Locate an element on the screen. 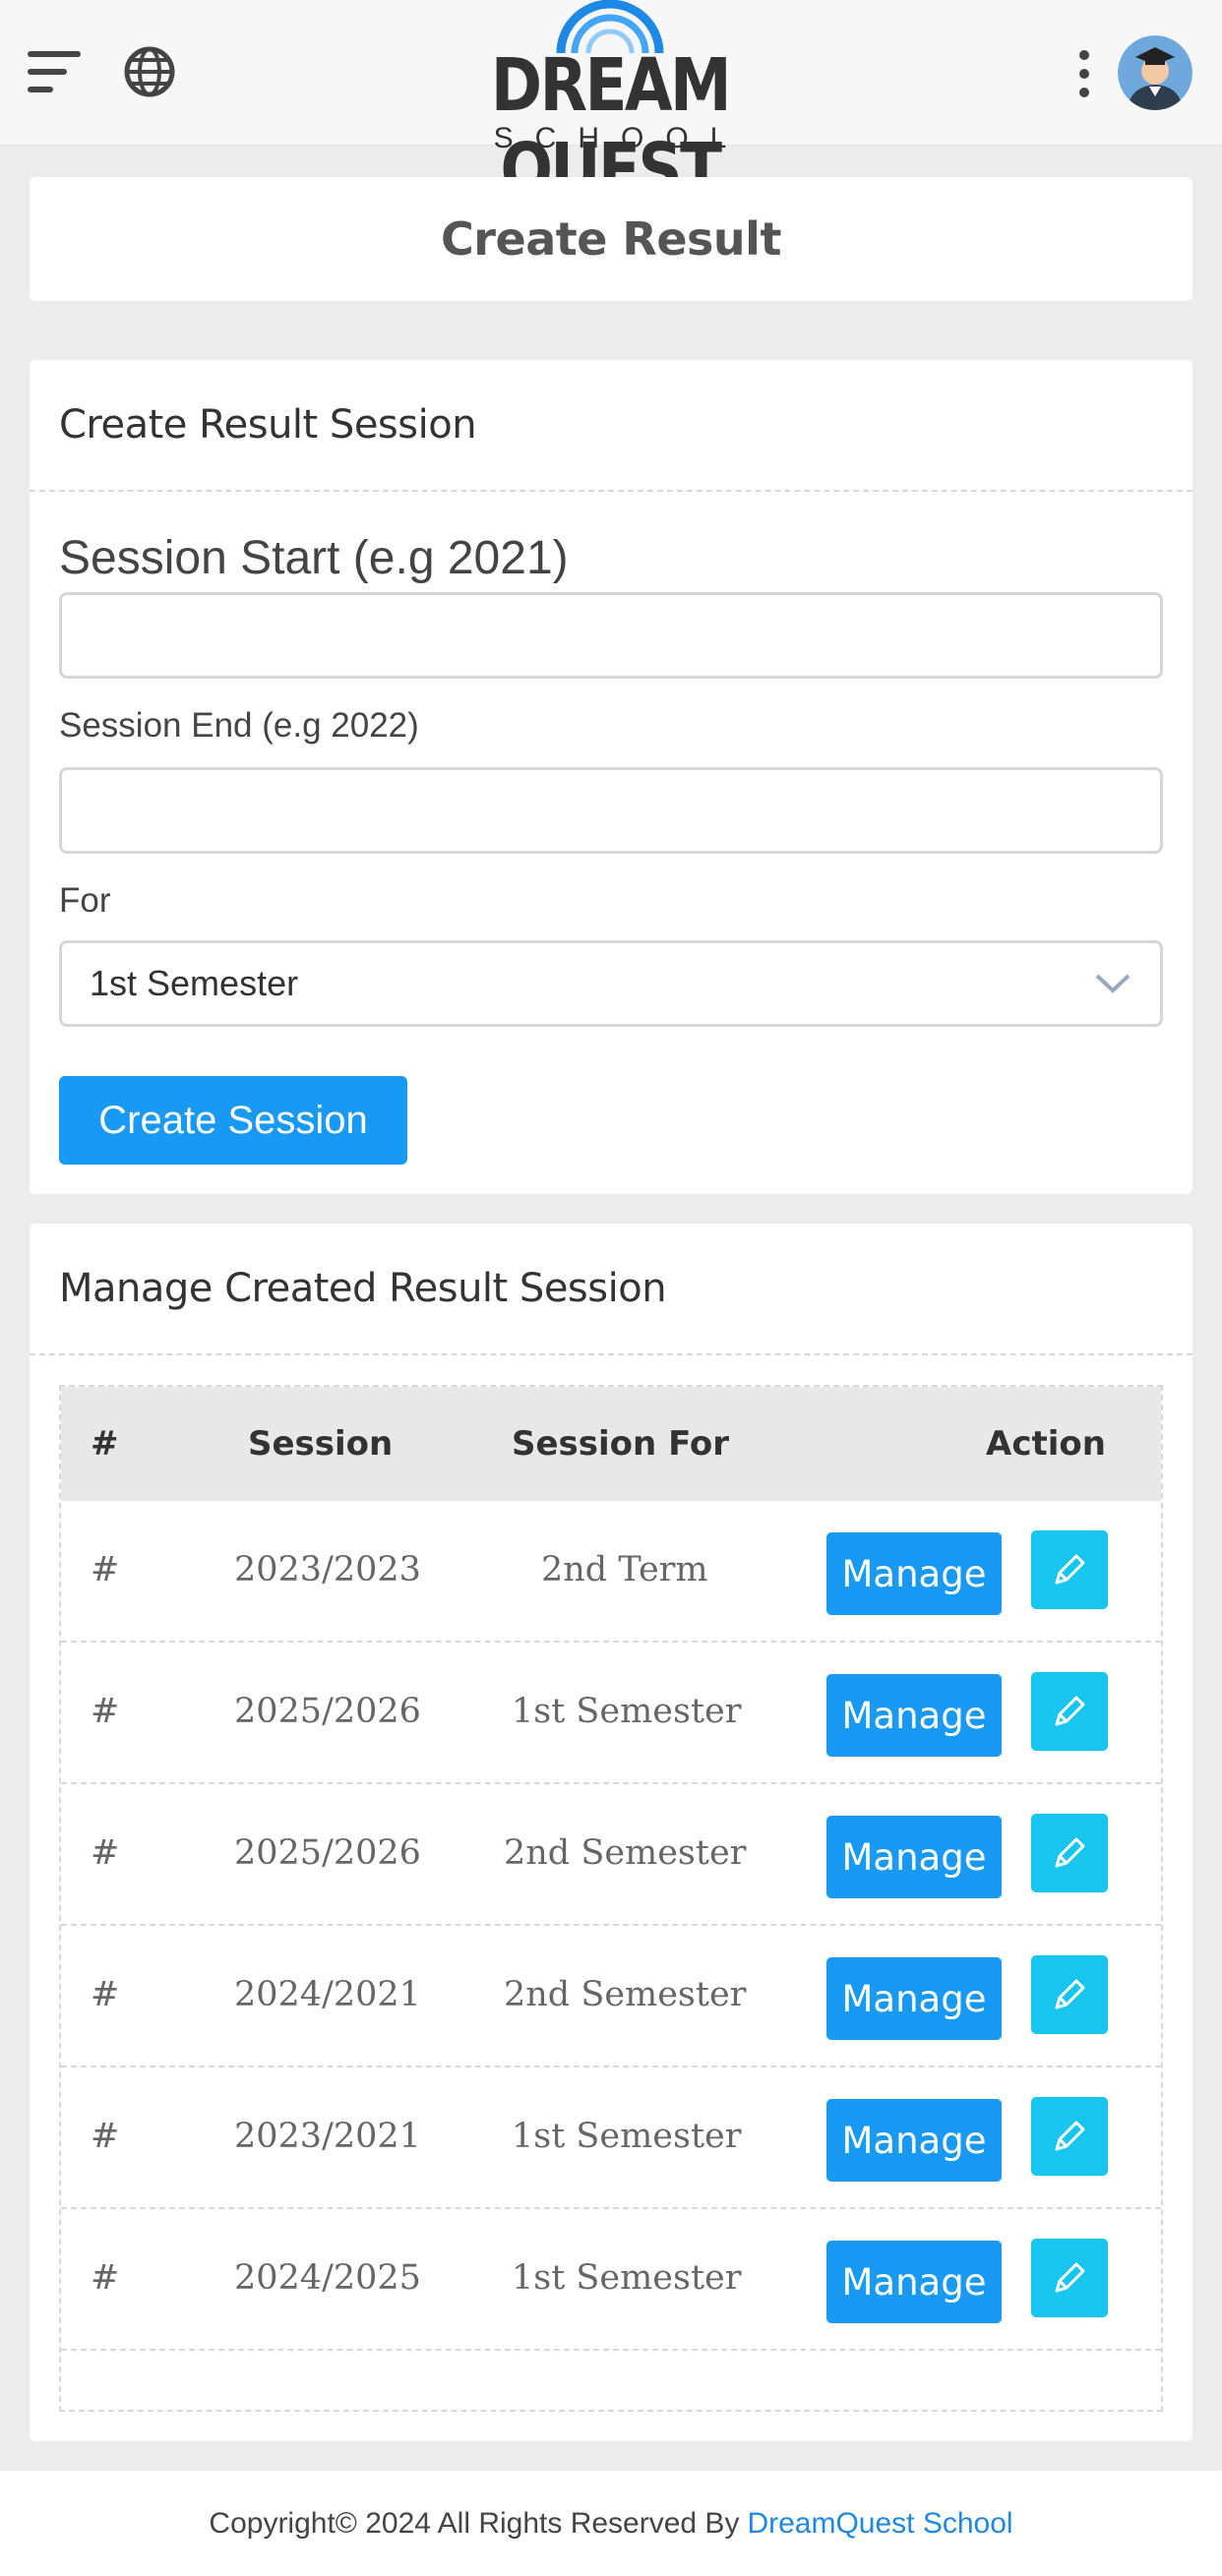 This screenshot has height=2576, width=1222. table-row: # 2023/2021 1st Semester Manage is located at coordinates (611, 2138).